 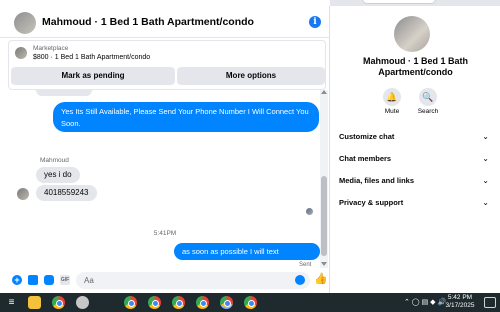 I want to click on gif-icon: GIF, so click(x=65, y=280).